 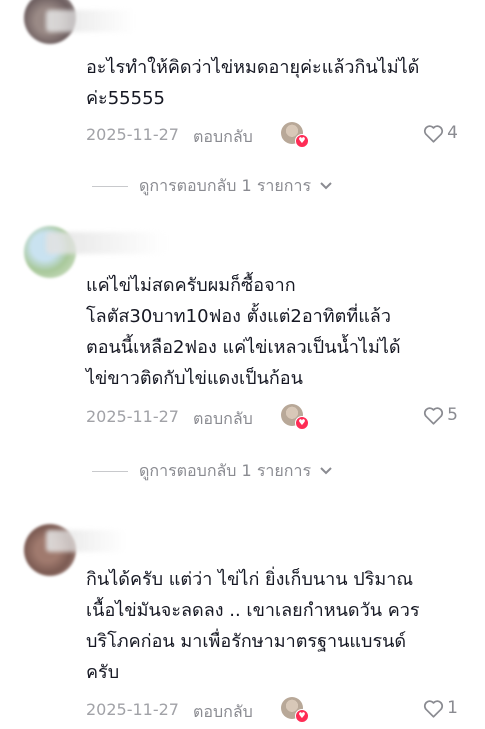 I want to click on like-count: 4, so click(x=452, y=133).